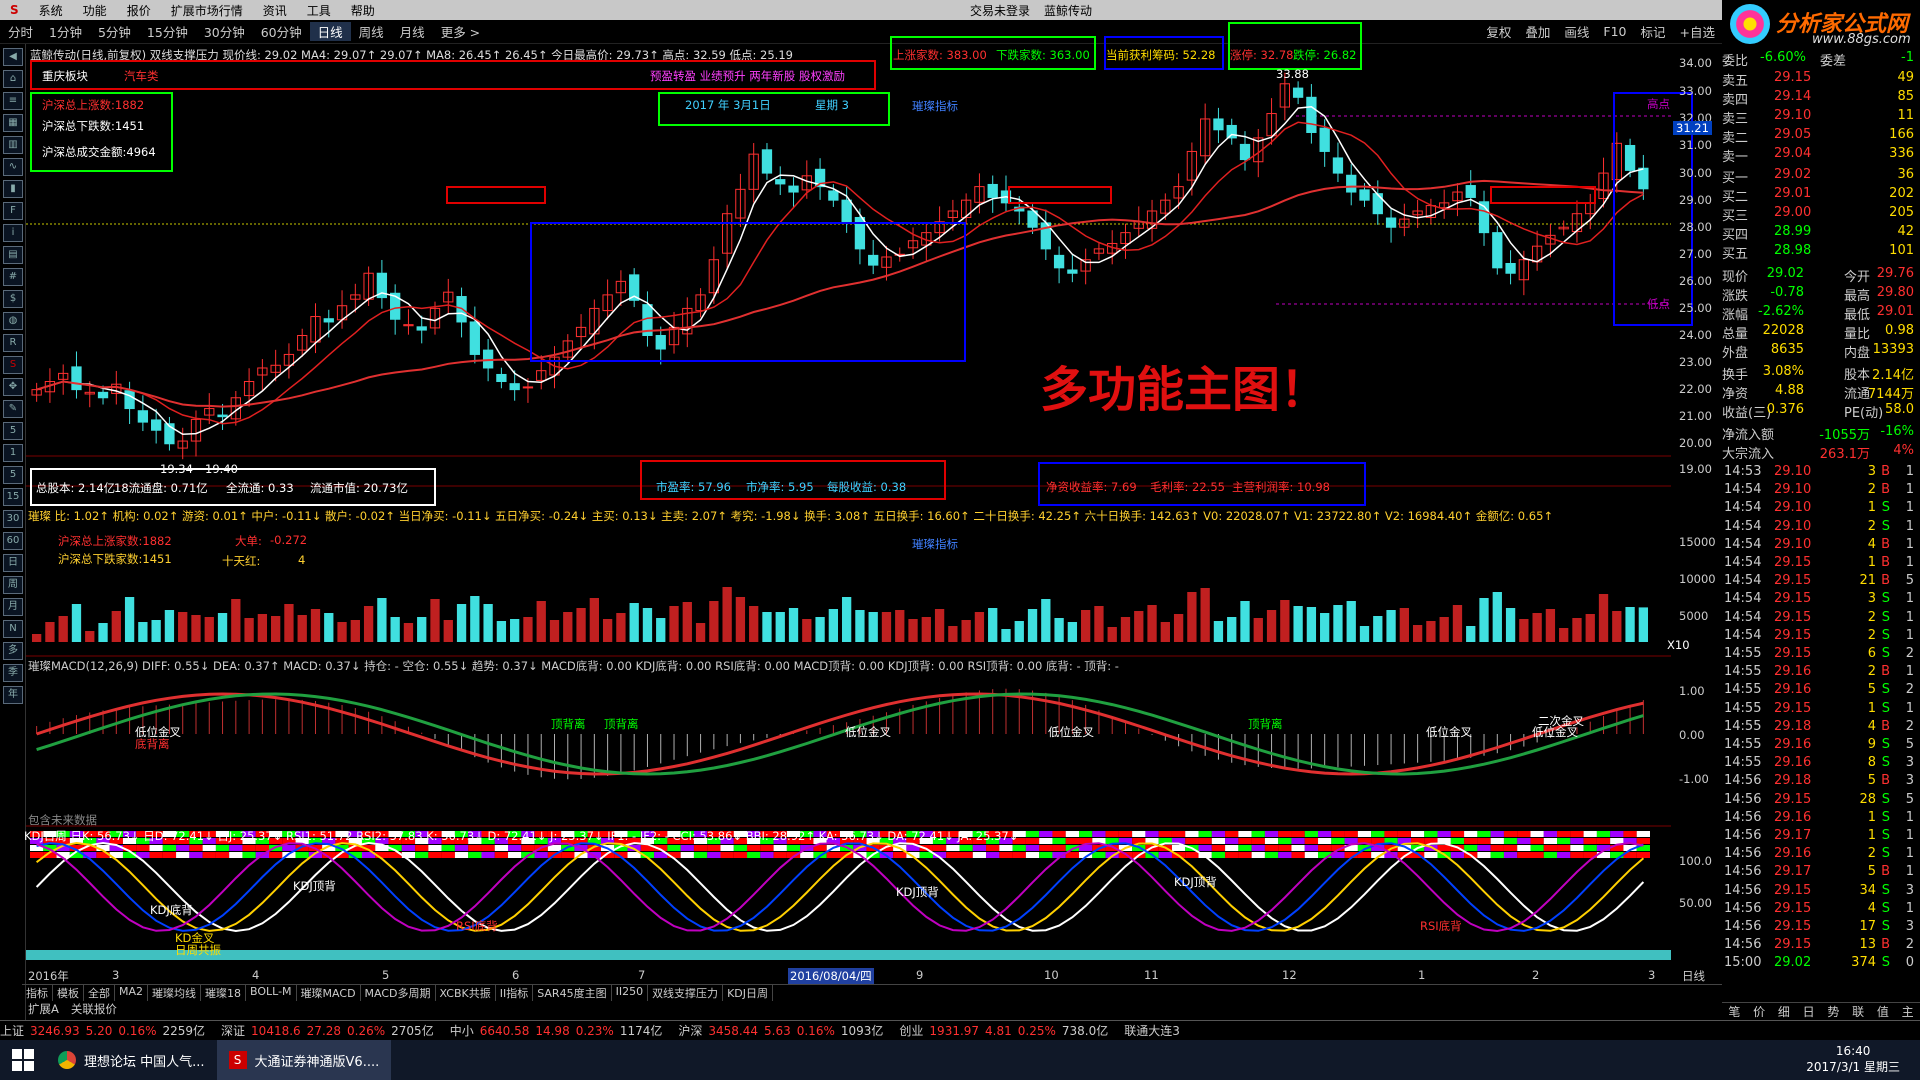 The height and width of the screenshot is (1080, 1920). I want to click on index-item: 中小 6640.58 14.98 0.23% 1174亿, so click(559, 1030).